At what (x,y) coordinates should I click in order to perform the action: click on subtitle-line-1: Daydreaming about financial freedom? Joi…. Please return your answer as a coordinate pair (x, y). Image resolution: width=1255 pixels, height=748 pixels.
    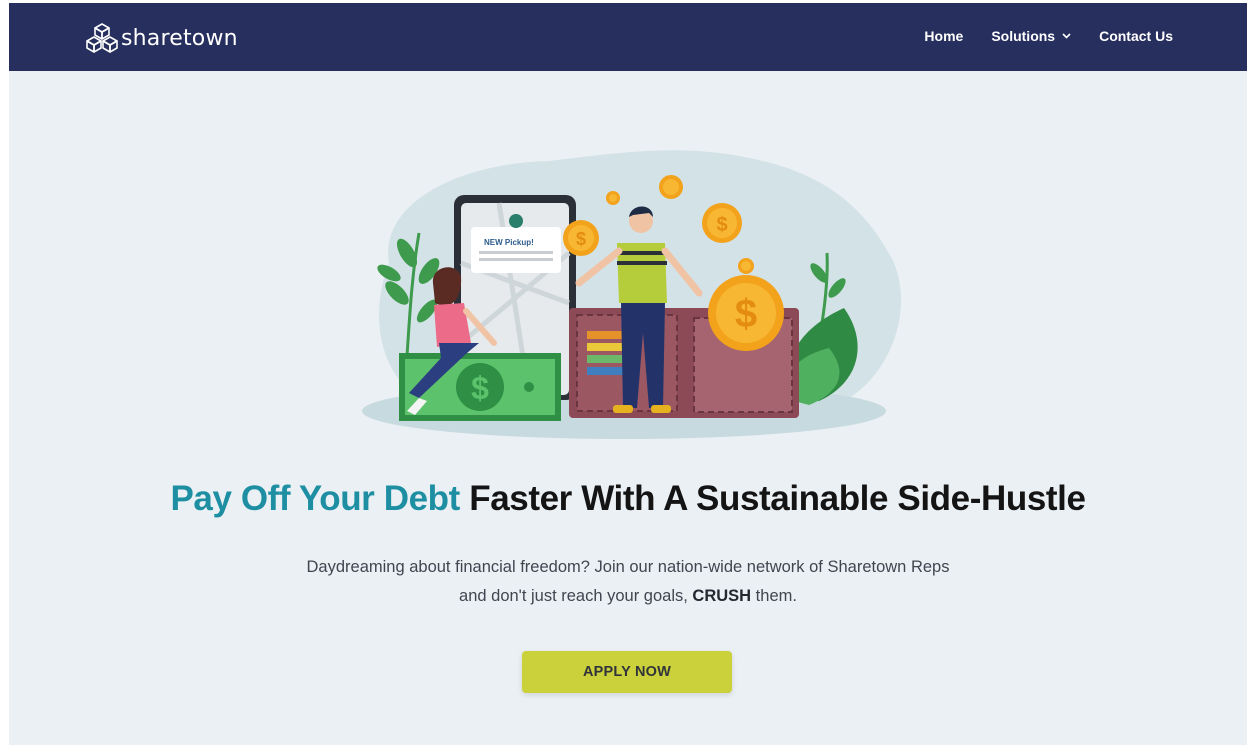
    Looking at the image, I should click on (628, 567).